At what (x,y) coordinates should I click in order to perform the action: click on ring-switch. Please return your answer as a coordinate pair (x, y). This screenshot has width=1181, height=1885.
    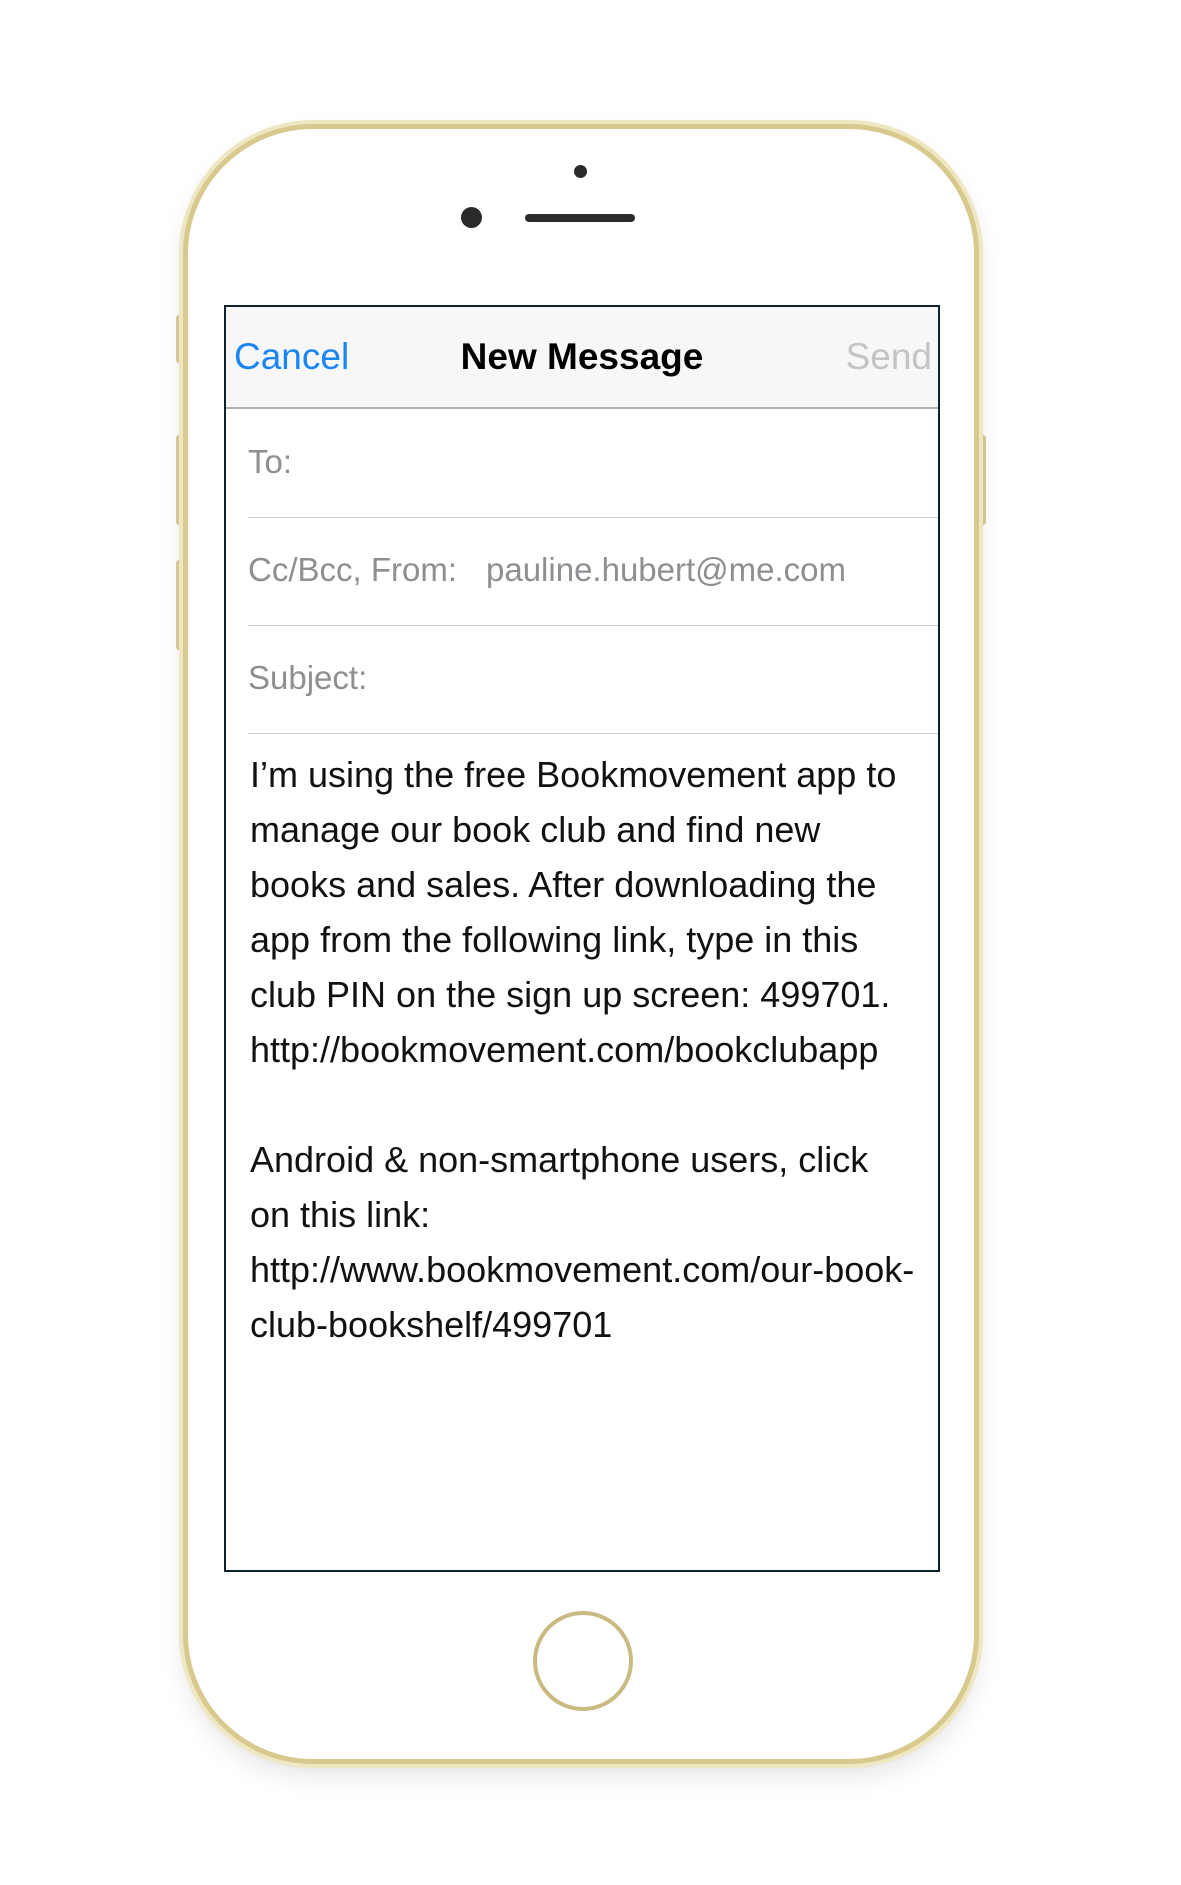
    Looking at the image, I should click on (179, 339).